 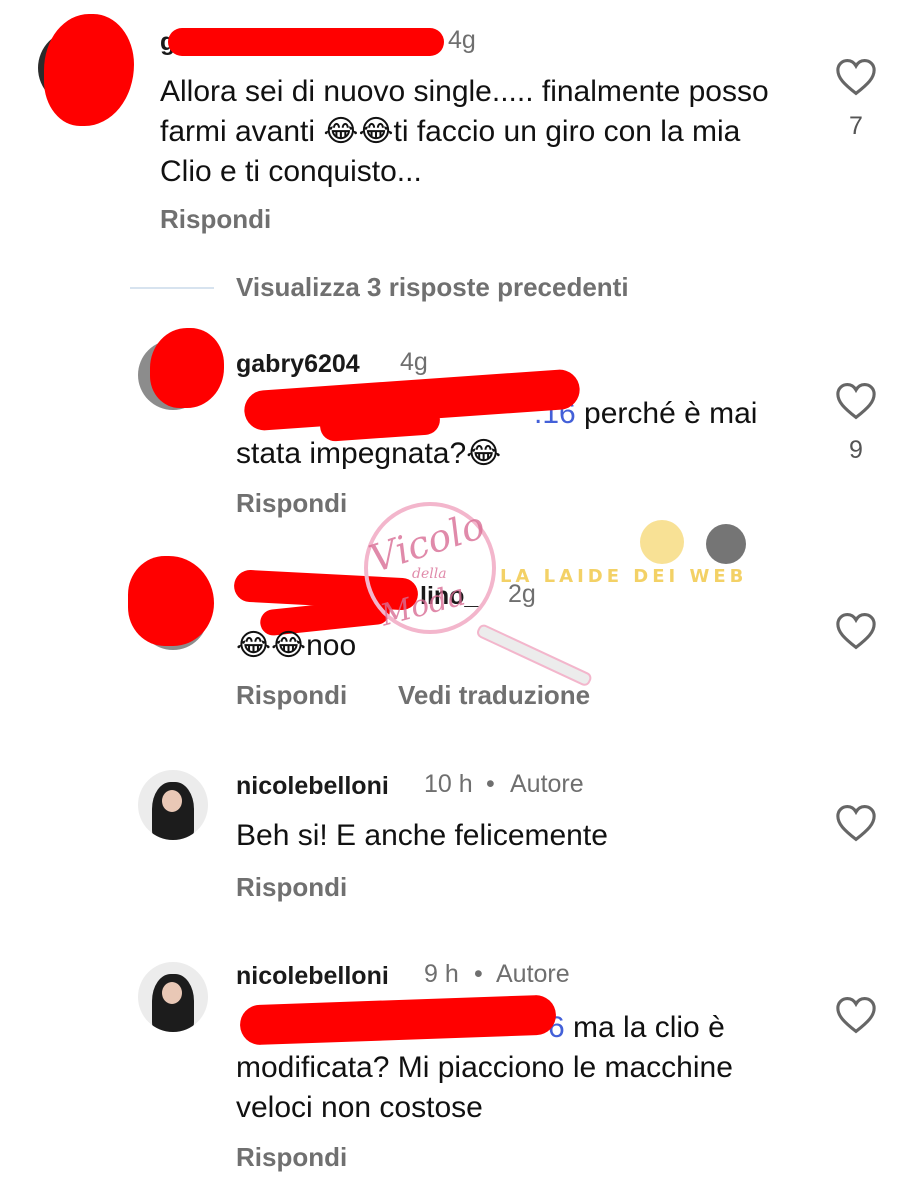 I want to click on like-count: 7, so click(x=856, y=126).